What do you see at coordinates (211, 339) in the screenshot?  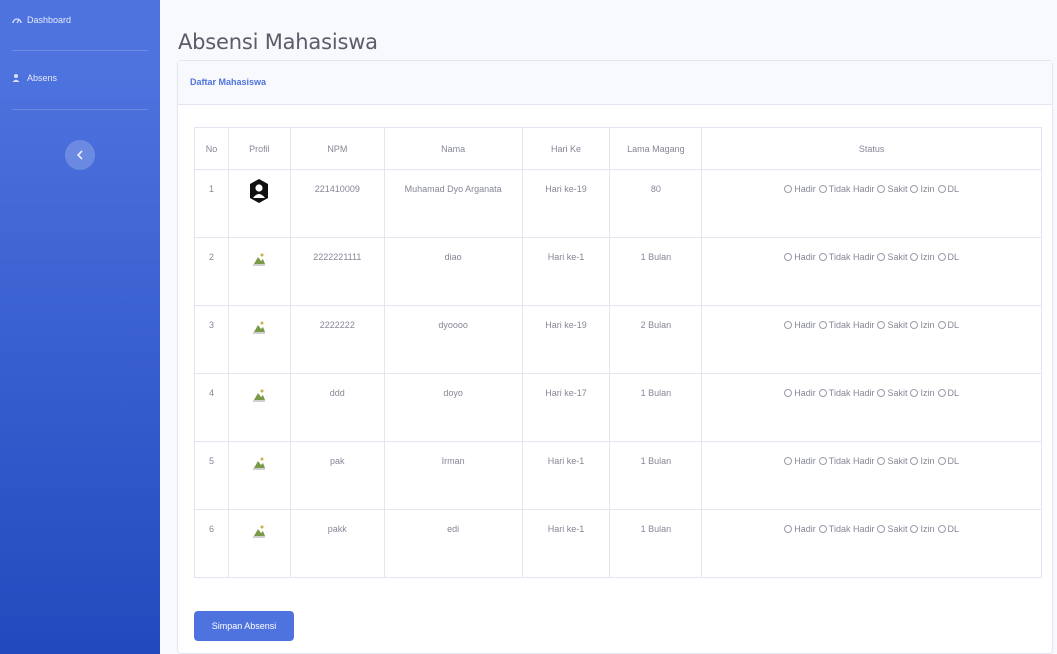 I see `cell-no: 3` at bounding box center [211, 339].